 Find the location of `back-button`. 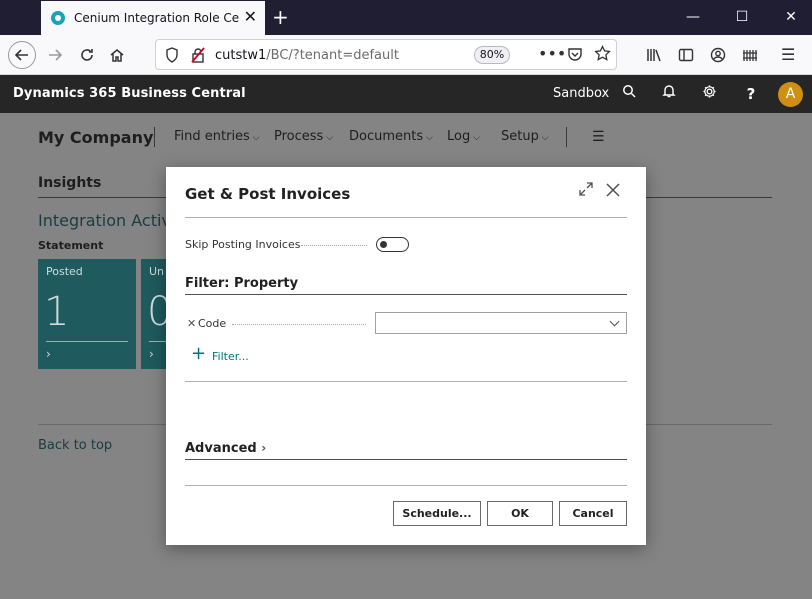

back-button is located at coordinates (22, 55).